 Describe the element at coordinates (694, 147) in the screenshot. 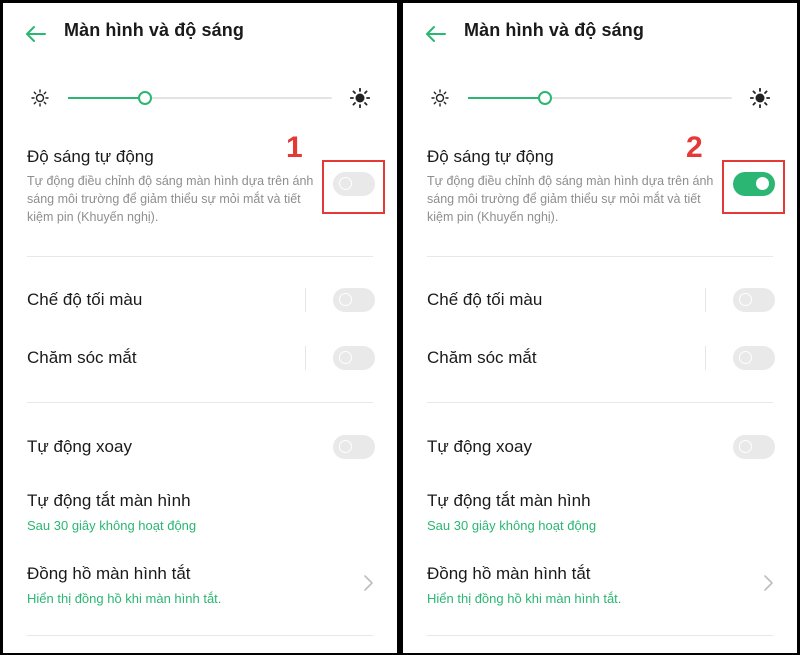

I see `step-number: 2` at that location.